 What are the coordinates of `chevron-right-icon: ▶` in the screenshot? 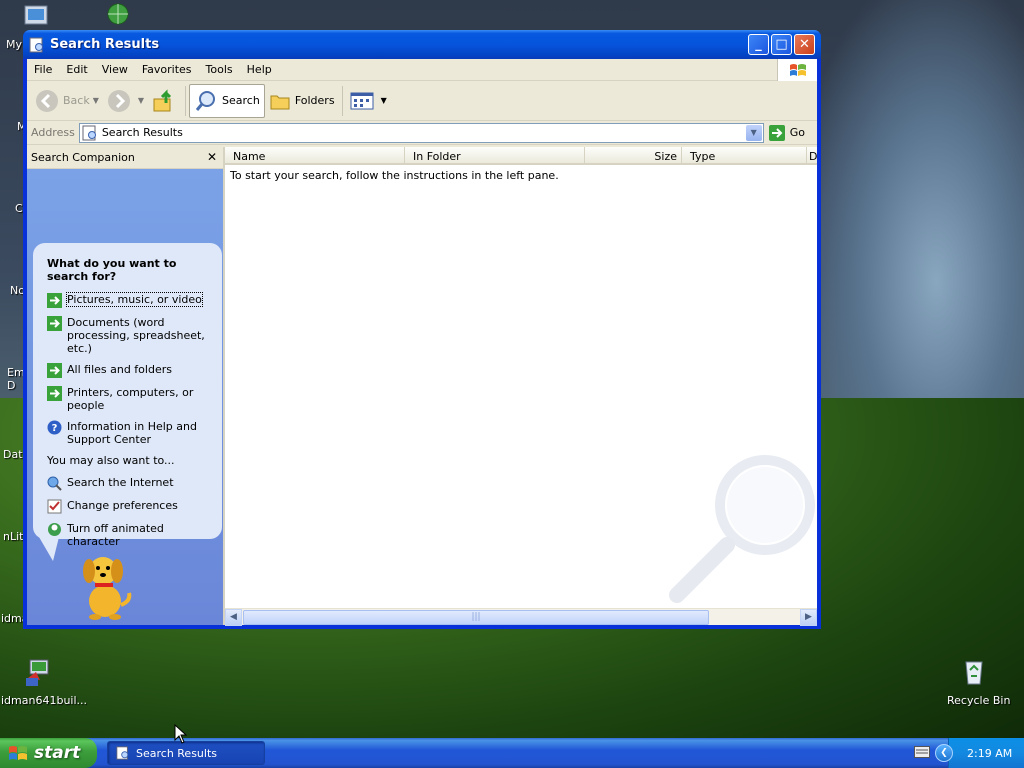 It's located at (808, 617).